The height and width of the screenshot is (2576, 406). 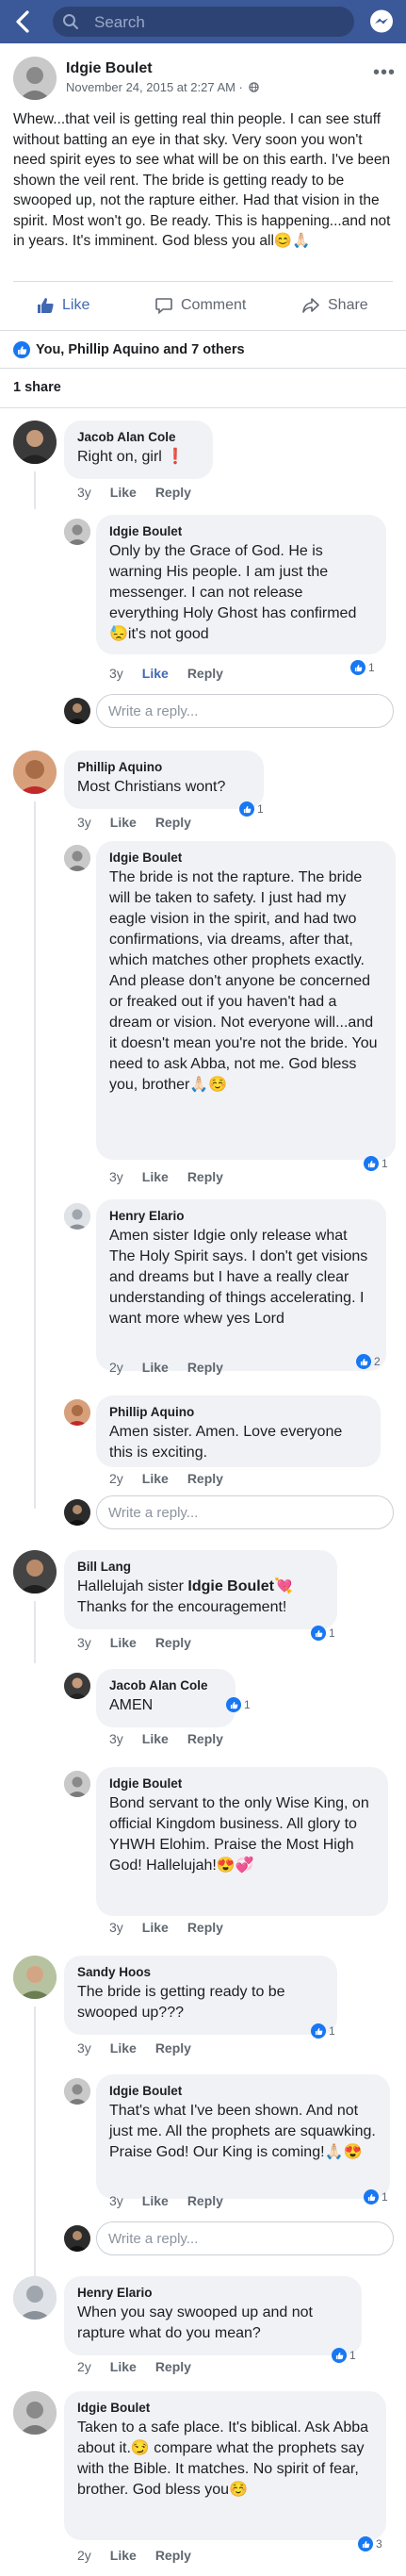 I want to click on post-author-name: Idgie Boulet, so click(x=109, y=68).